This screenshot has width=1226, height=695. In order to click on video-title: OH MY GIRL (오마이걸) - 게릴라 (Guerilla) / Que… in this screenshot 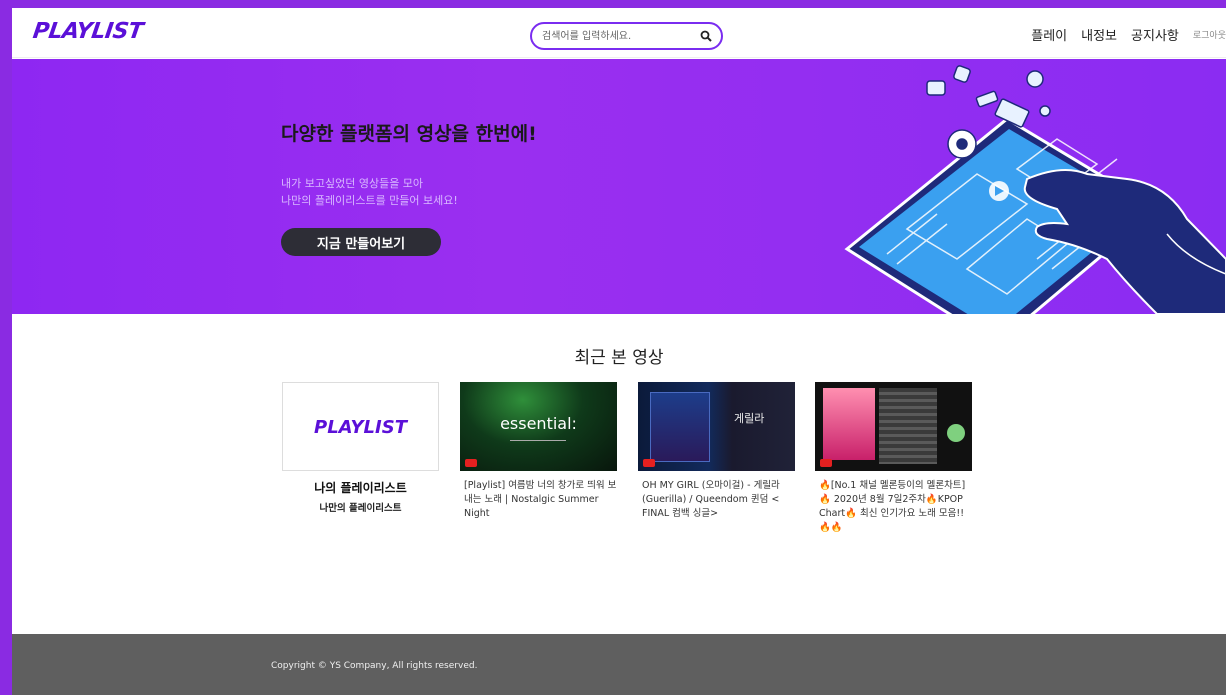, I will do `click(716, 500)`.